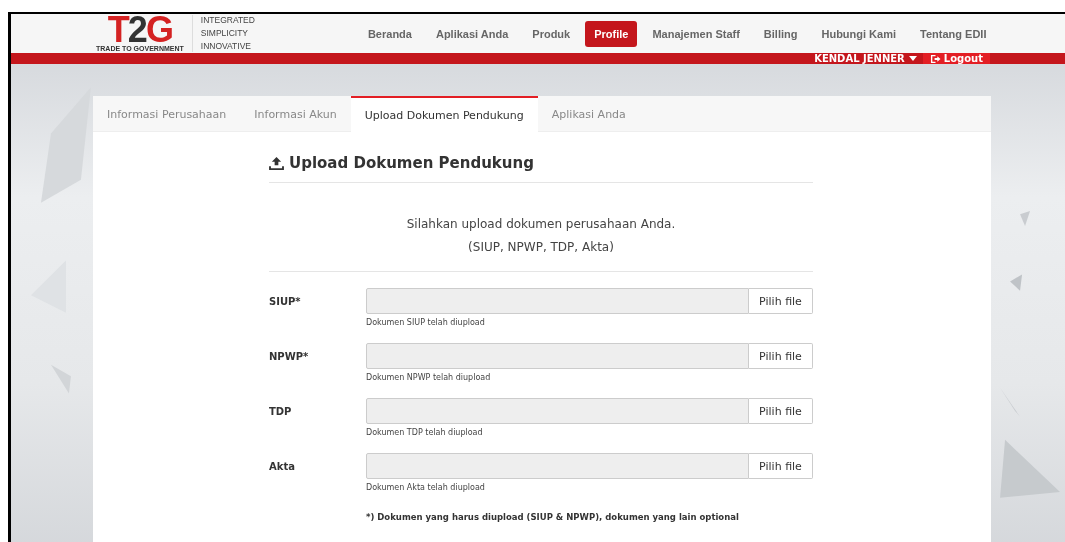 Image resolution: width=1065 pixels, height=542 pixels. What do you see at coordinates (136, 30) in the screenshot?
I see `logo-letter: 2` at bounding box center [136, 30].